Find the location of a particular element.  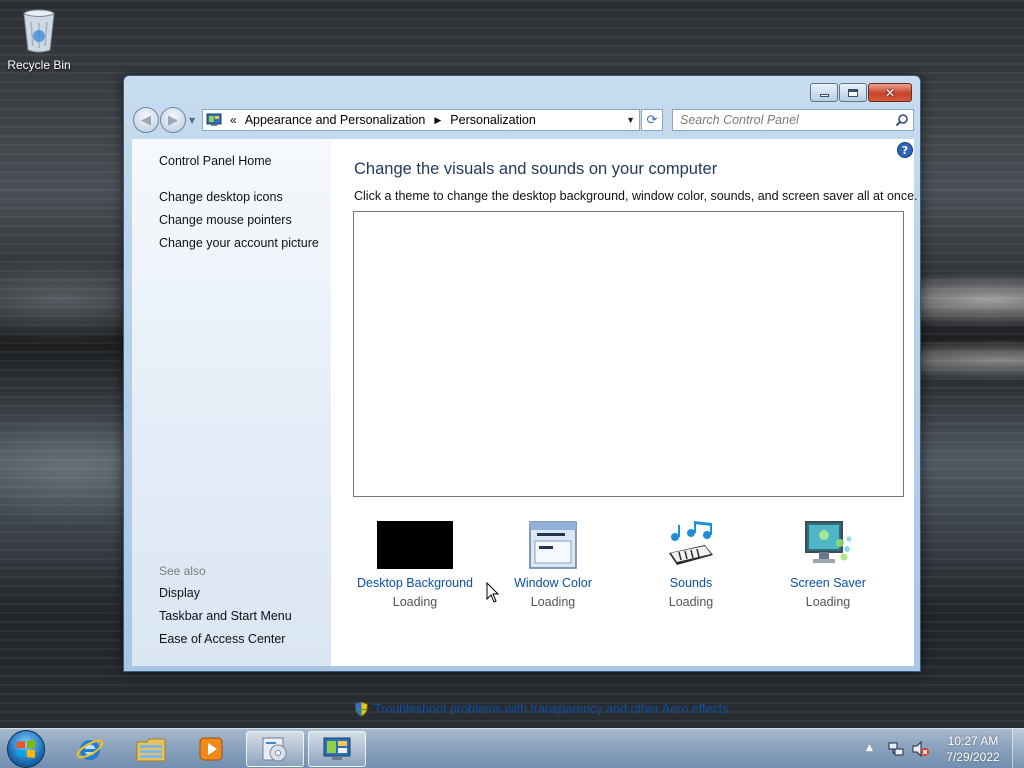

change-account-picture-link: Change your account picture is located at coordinates (239, 243).